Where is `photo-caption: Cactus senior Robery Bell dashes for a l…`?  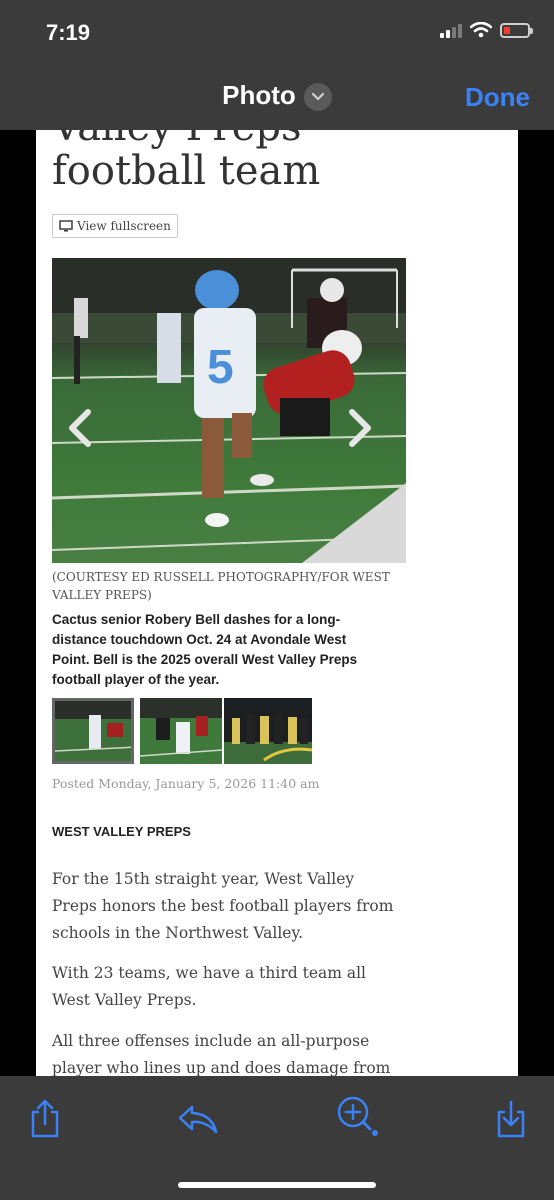 photo-caption: Cactus senior Robery Bell dashes for a l… is located at coordinates (205, 649).